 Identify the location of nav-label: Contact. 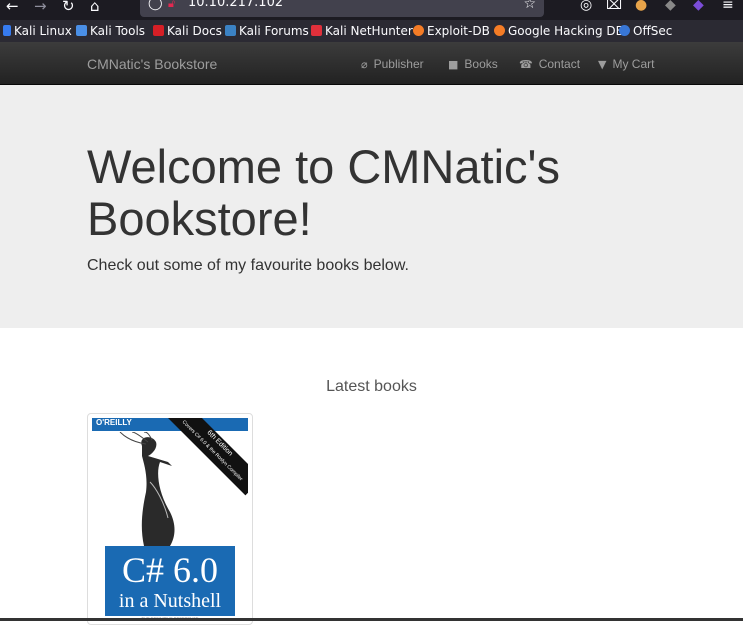
(559, 64).